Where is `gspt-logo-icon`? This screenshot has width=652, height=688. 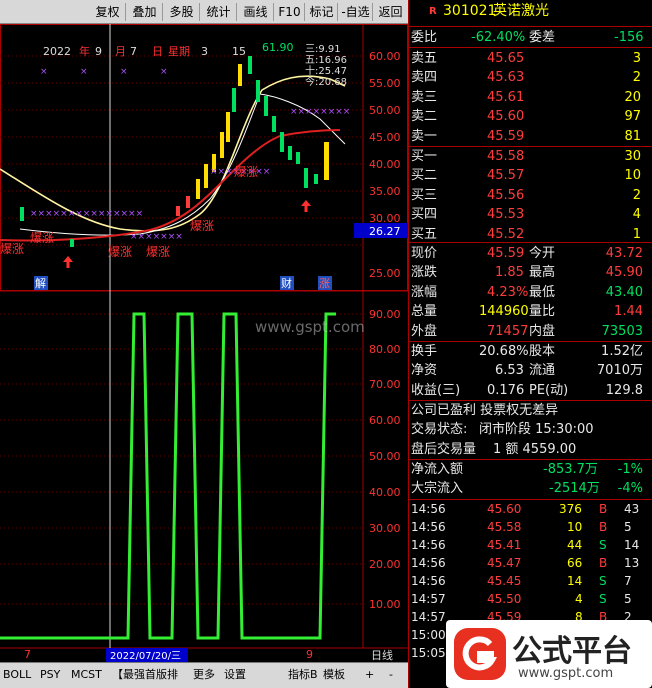
gspt-logo-icon is located at coordinates (480, 654).